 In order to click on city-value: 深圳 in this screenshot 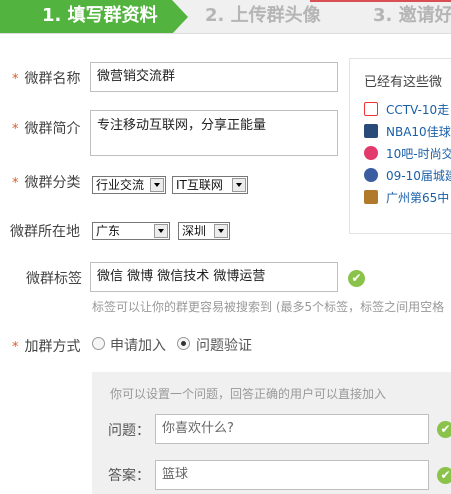, I will do `click(194, 231)`.